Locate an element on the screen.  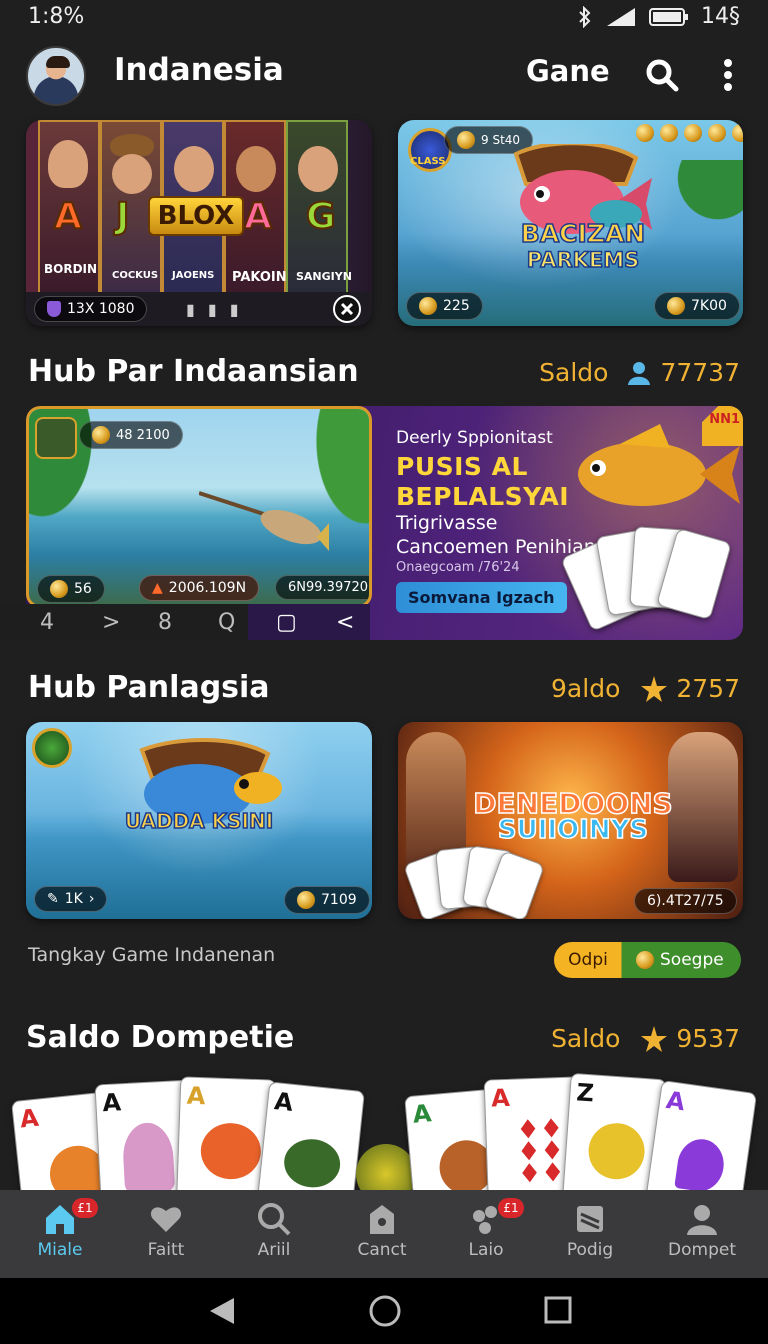
toggle-option-right: Soegpe is located at coordinates (692, 960).